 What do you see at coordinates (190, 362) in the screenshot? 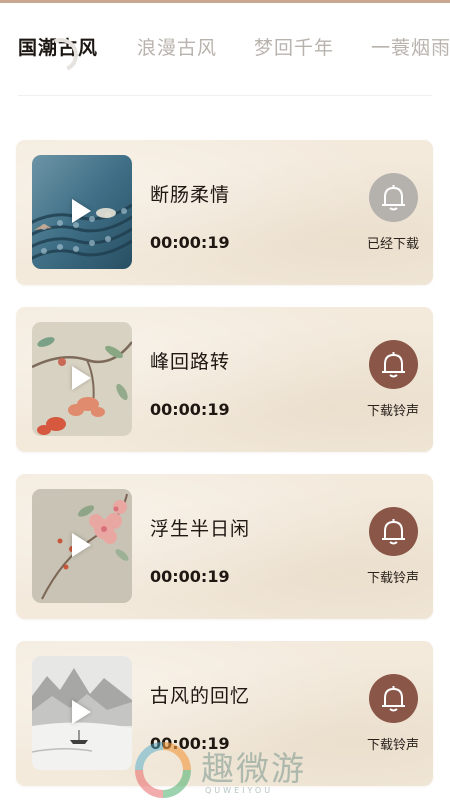
I see `ringtone-title: 峰回路转` at bounding box center [190, 362].